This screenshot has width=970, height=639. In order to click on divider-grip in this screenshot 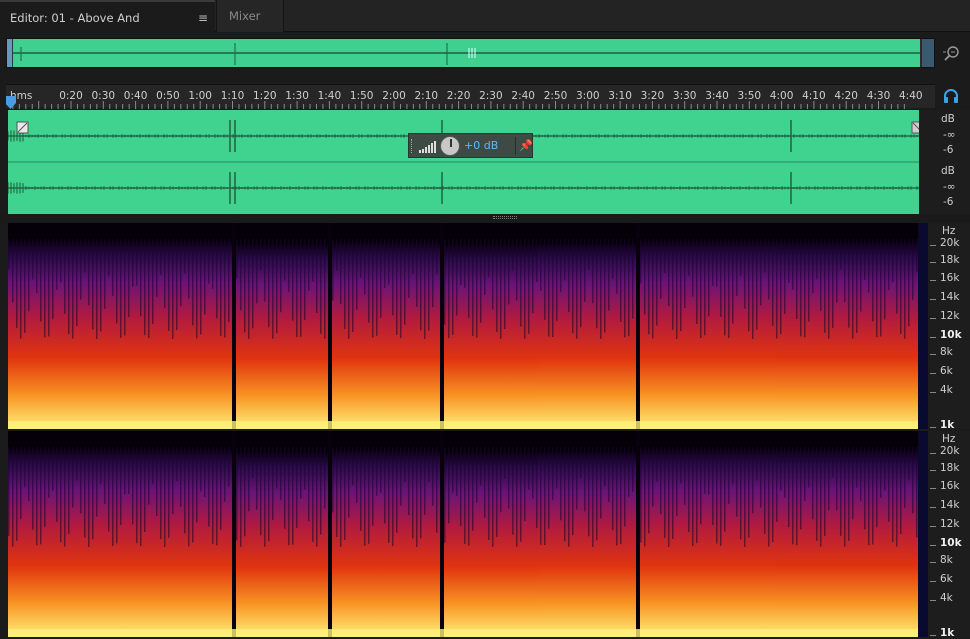, I will do `click(505, 217)`.